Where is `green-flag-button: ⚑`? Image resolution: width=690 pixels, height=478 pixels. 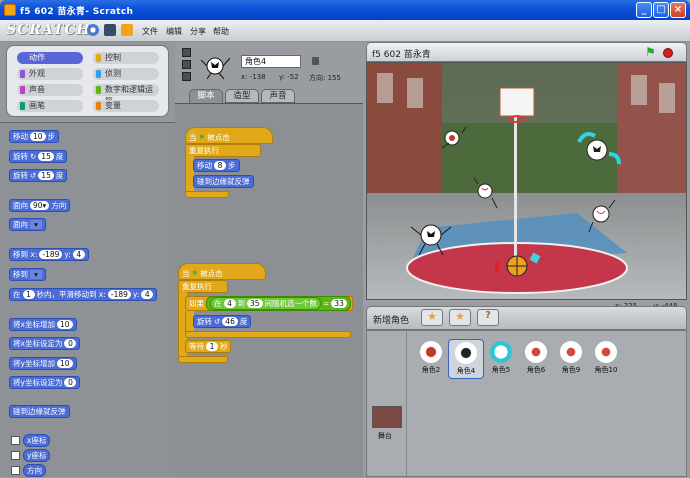 green-flag-button: ⚑ is located at coordinates (650, 52).